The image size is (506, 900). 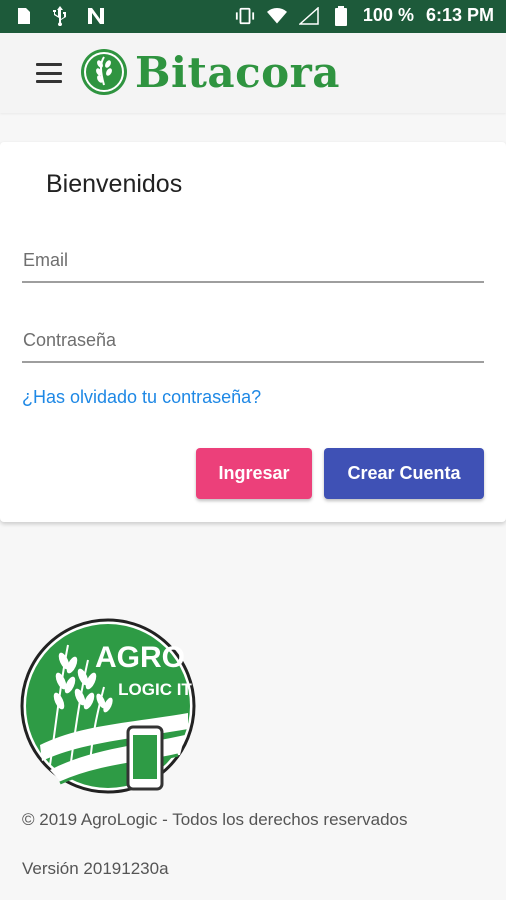 What do you see at coordinates (308, 16) in the screenshot?
I see `signal-icon` at bounding box center [308, 16].